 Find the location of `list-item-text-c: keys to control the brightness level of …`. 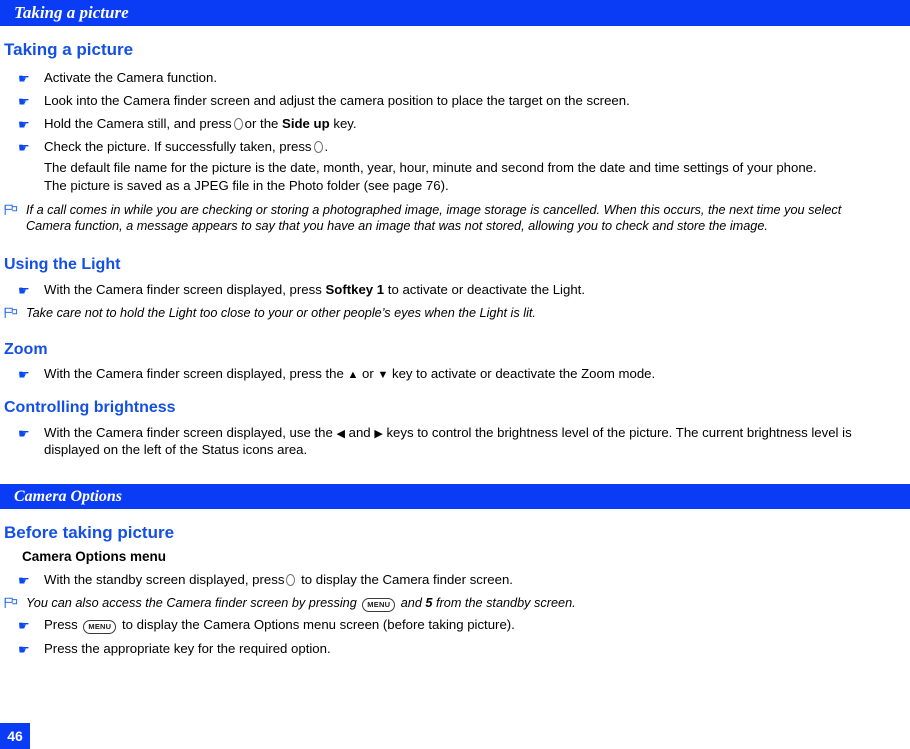

list-item-text-c: keys to control the brightness level of … is located at coordinates (619, 432).